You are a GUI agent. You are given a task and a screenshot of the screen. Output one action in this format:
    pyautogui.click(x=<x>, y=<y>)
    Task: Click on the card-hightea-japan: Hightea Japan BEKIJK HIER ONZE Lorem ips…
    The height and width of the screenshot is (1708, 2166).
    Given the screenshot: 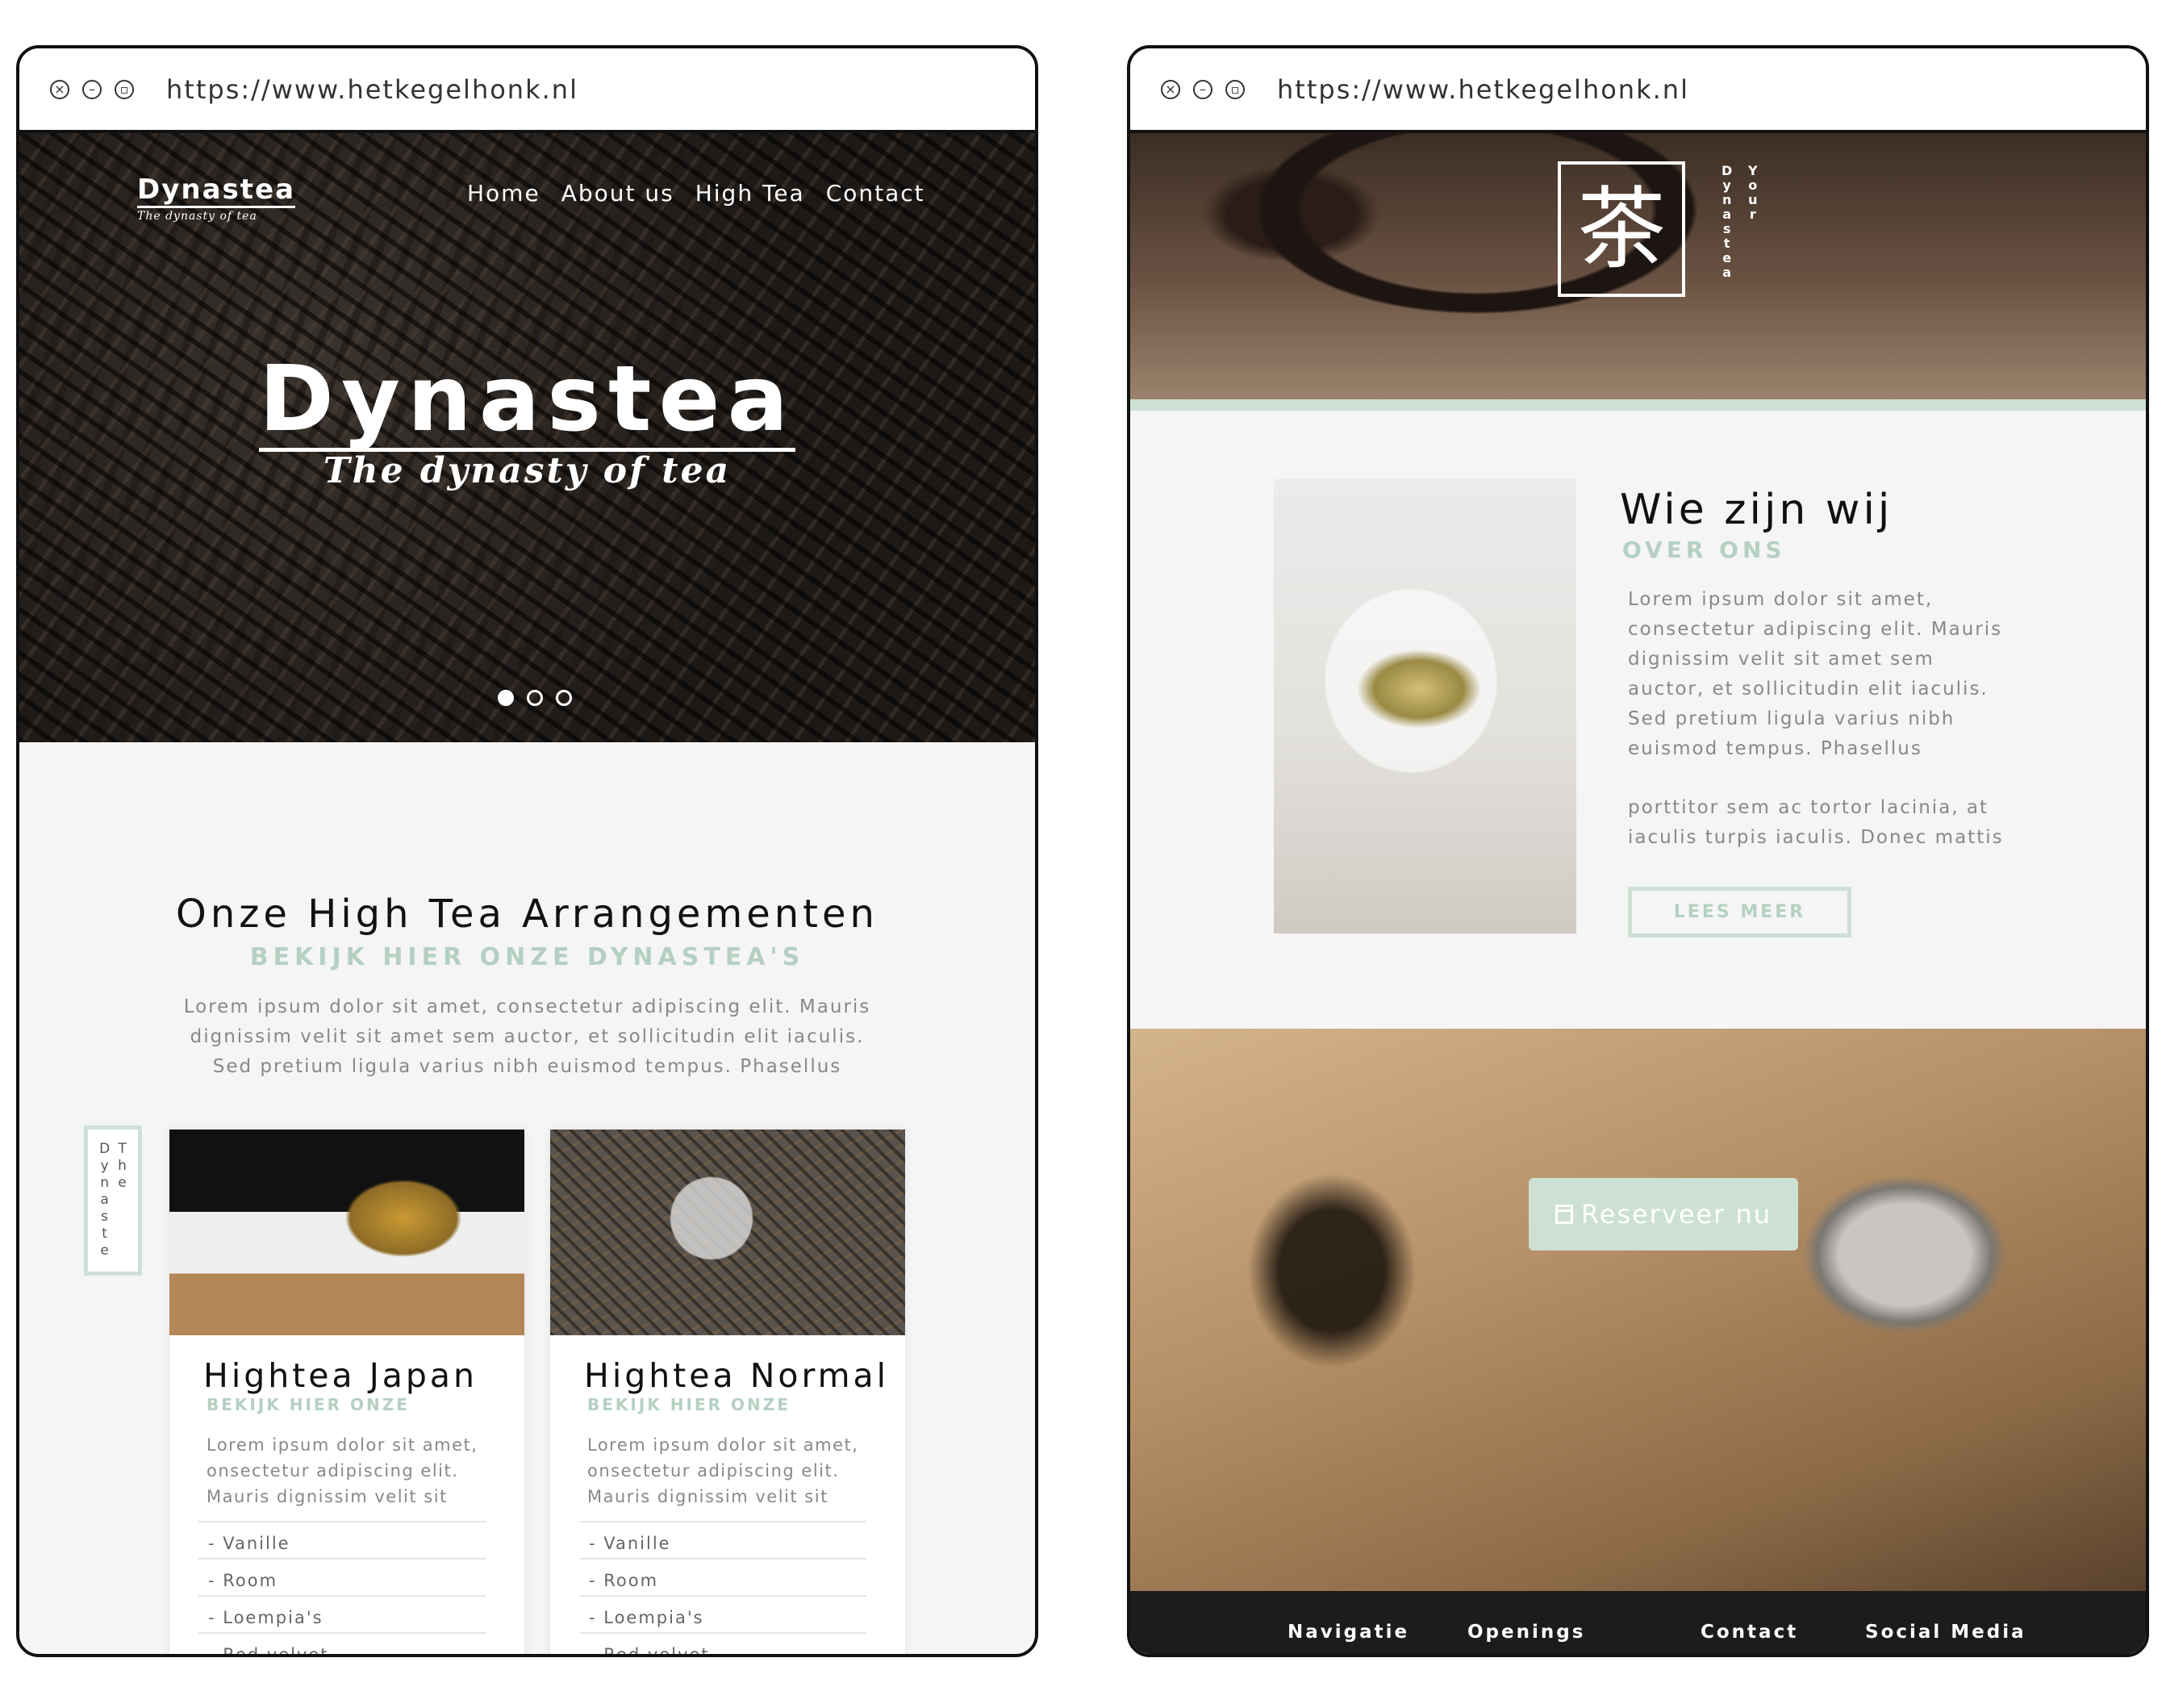 What is the action you would take?
    pyautogui.click(x=347, y=1392)
    